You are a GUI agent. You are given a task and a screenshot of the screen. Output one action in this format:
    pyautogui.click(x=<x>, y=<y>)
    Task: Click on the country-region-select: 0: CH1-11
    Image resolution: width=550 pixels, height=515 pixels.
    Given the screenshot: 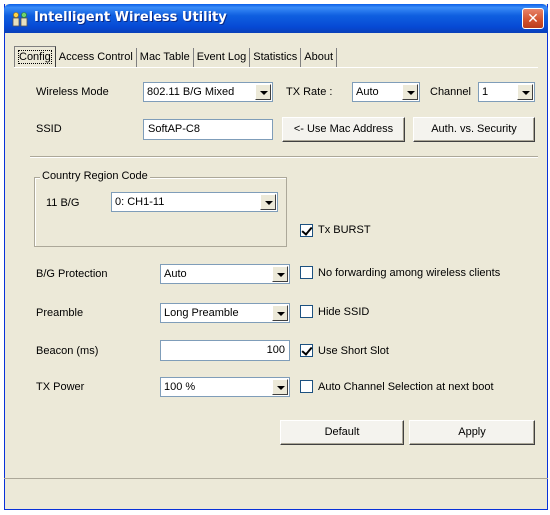 What is the action you would take?
    pyautogui.click(x=194, y=202)
    